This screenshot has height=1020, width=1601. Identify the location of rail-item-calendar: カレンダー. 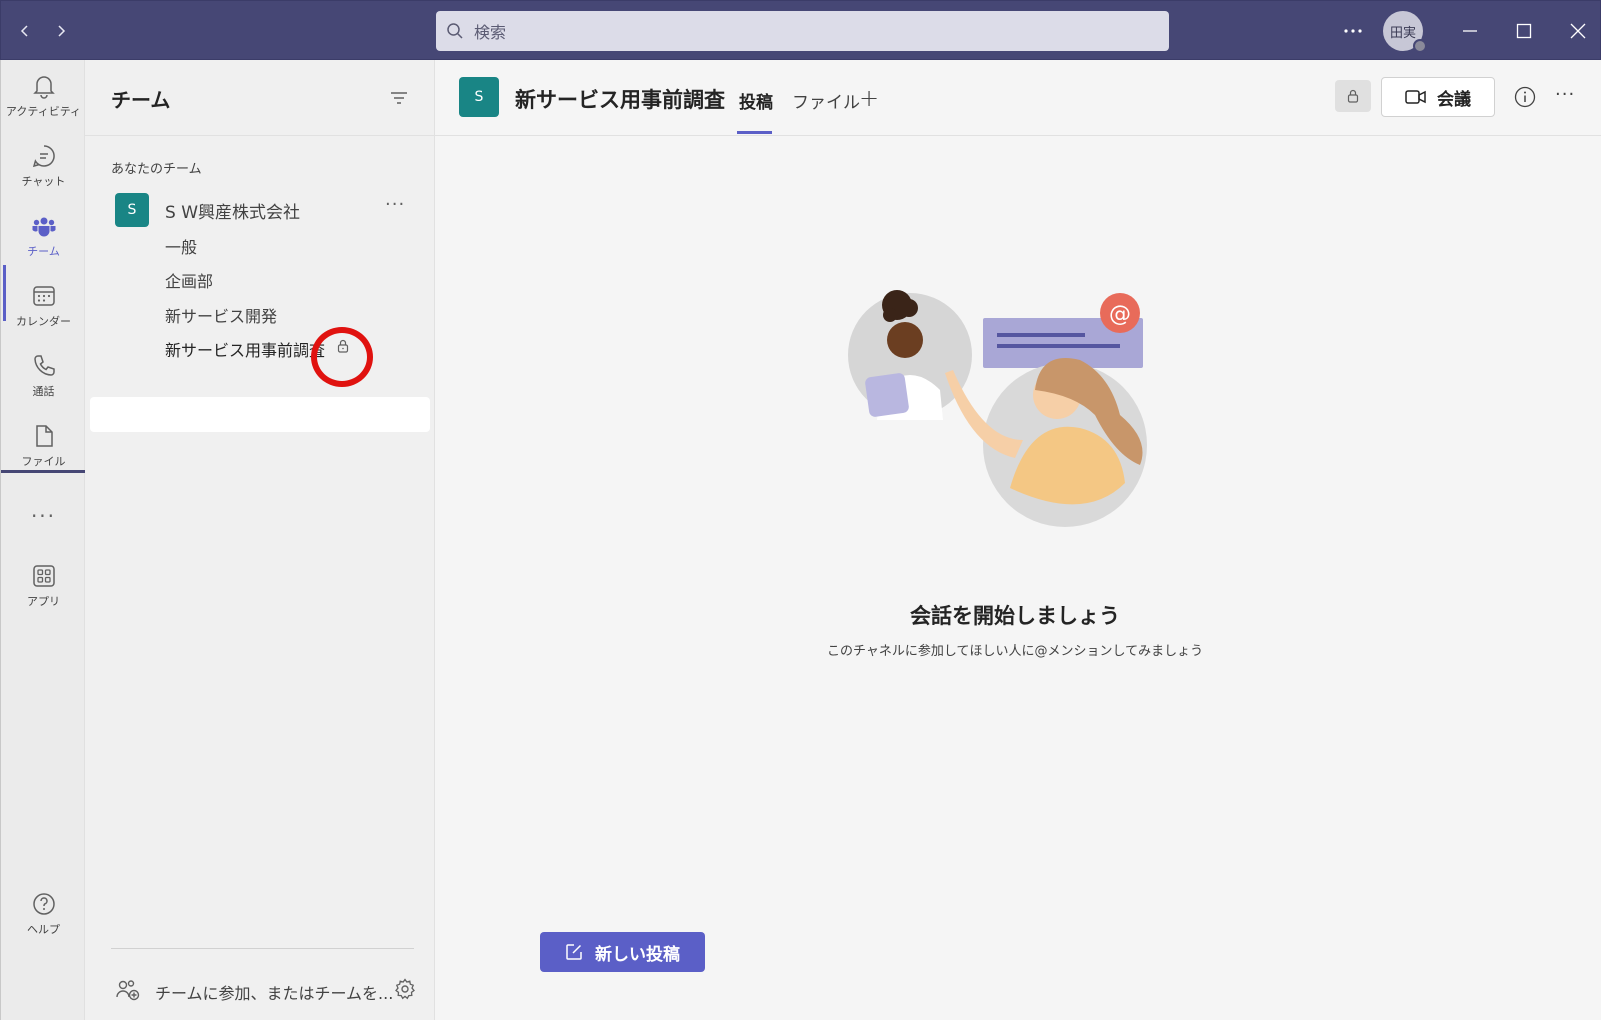
(43, 306).